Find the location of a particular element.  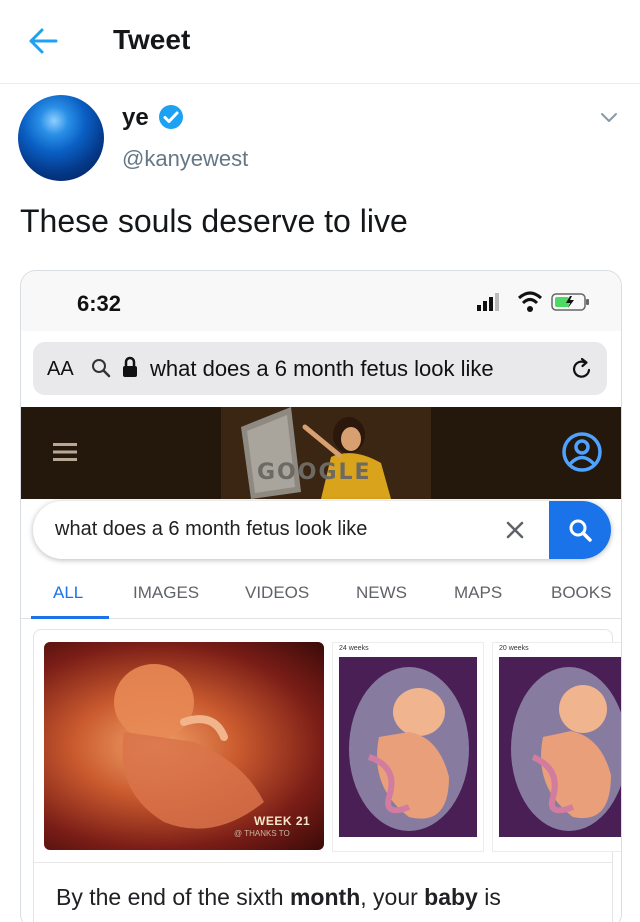

fetus-image-week-21: WEEK 21 @ THANKS TO is located at coordinates (184, 746).